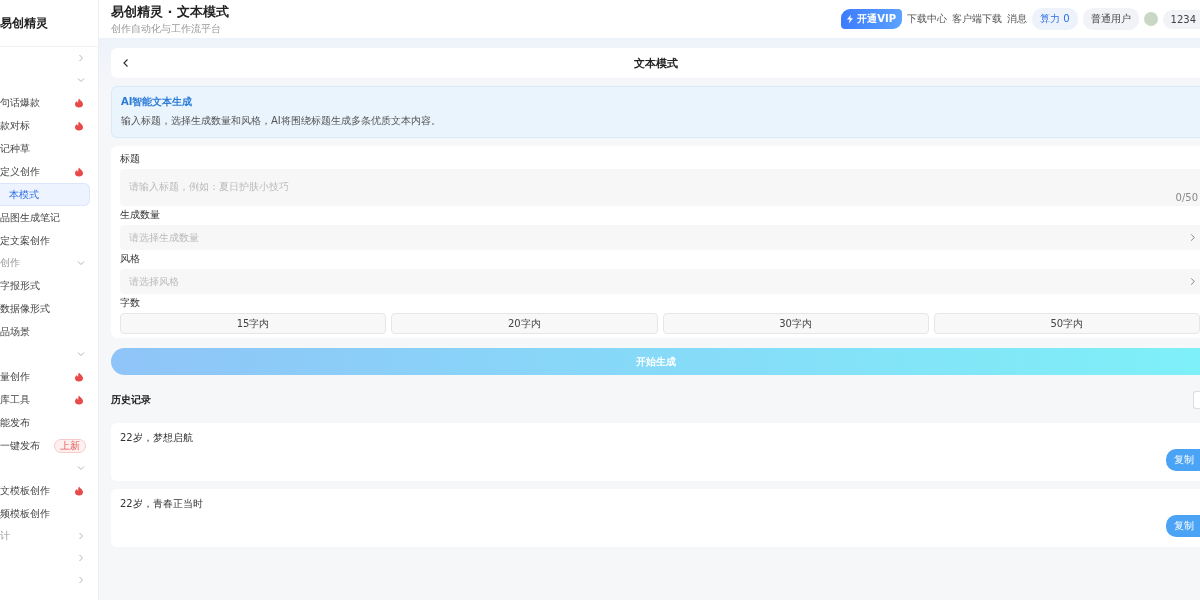 Image resolution: width=1200 pixels, height=600 pixels. What do you see at coordinates (49, 148) in the screenshot?
I see `menu-item: 记种草` at bounding box center [49, 148].